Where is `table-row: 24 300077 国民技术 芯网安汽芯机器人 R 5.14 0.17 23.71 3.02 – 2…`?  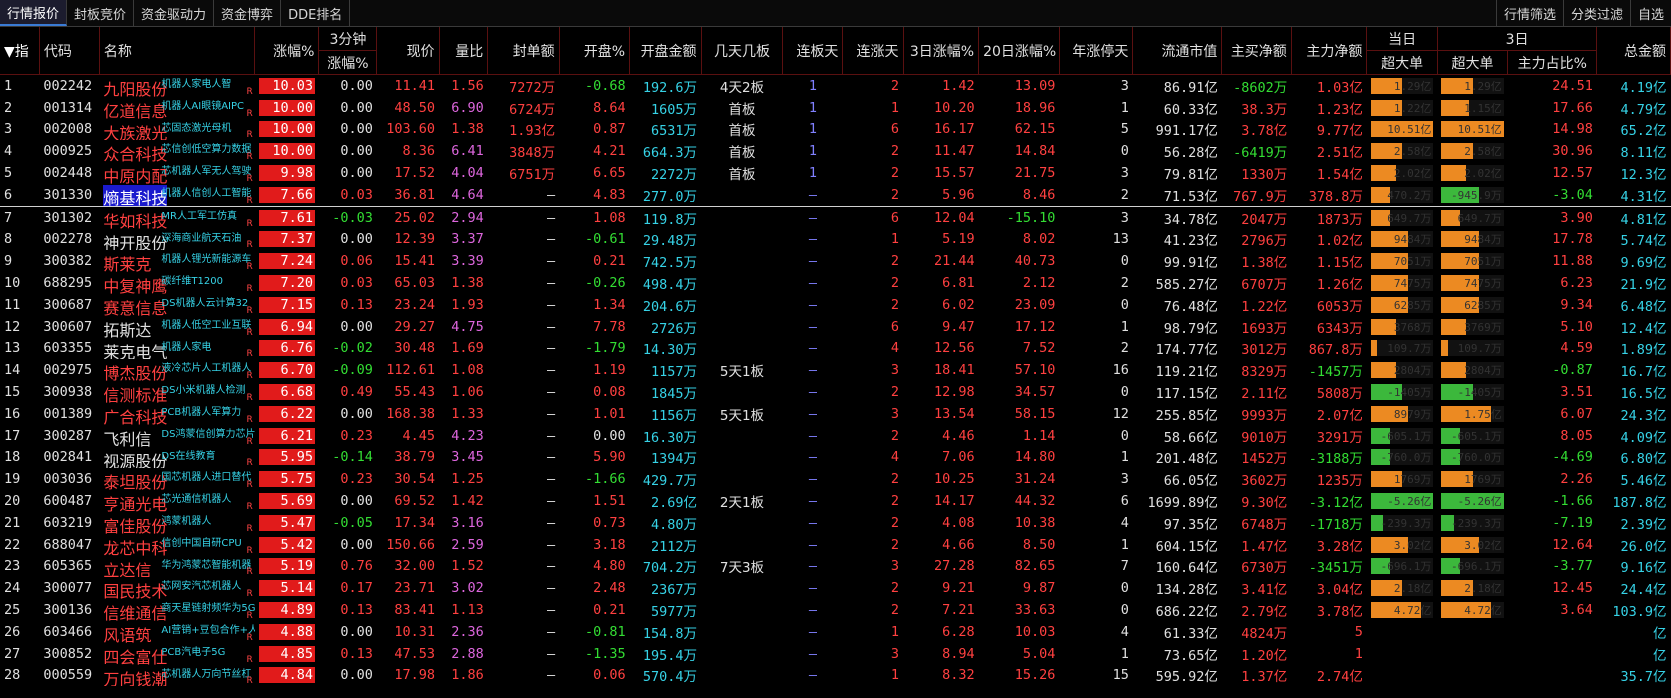 table-row: 24 300077 国民技术 芯网安汽芯机器人 R 5.14 0.17 23.71 3.02 – 2… is located at coordinates (835, 588).